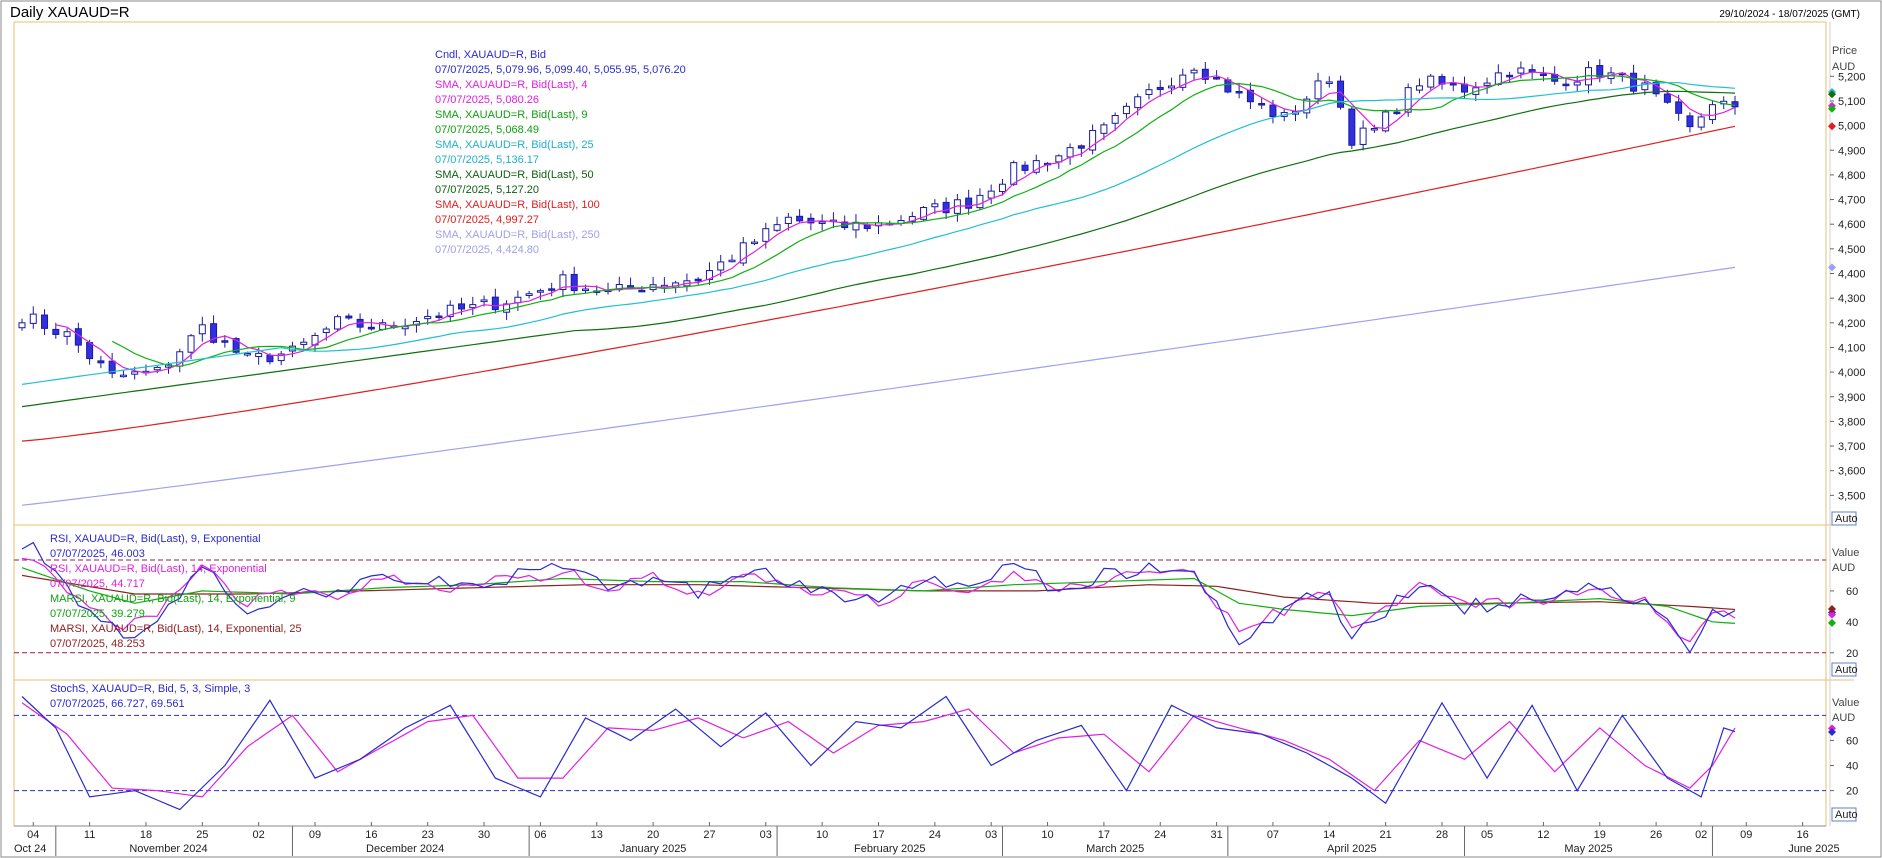 The image size is (1882, 858). Describe the element at coordinates (1845, 703) in the screenshot. I see `stoch-axis-label: Value` at that location.